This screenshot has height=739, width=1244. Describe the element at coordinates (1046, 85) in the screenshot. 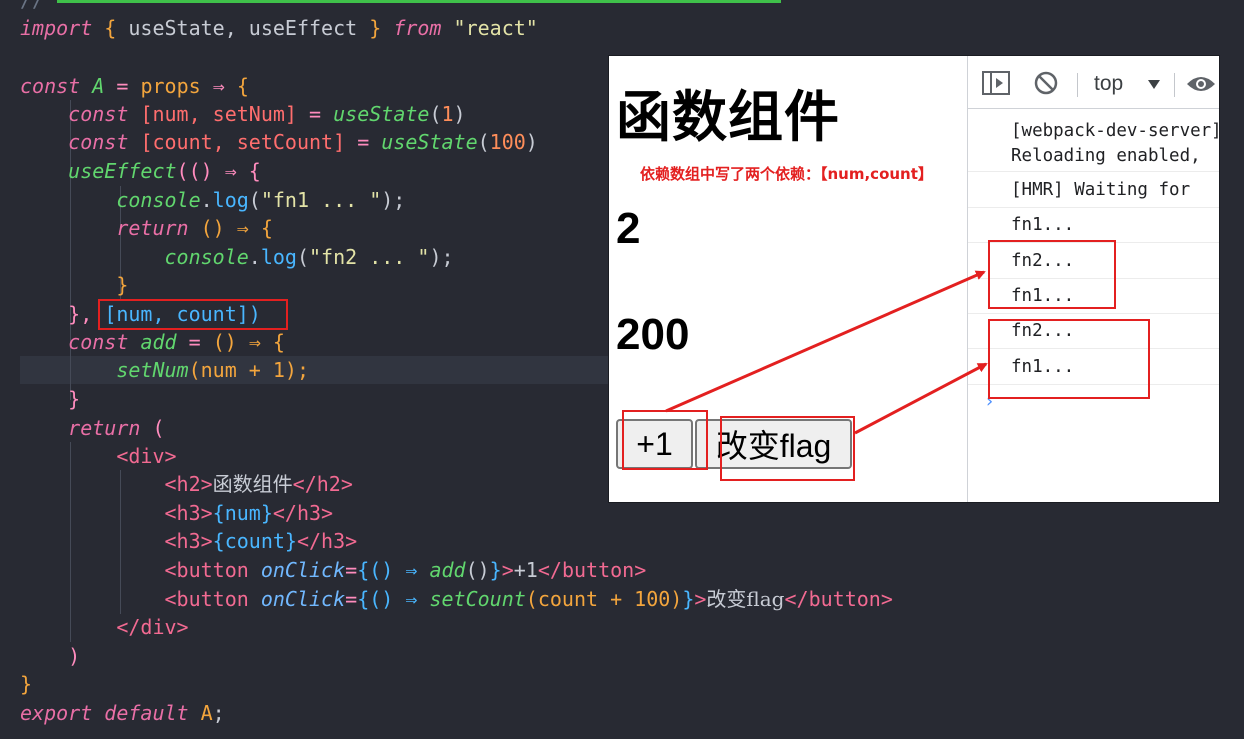

I see `clear-console-icon` at that location.